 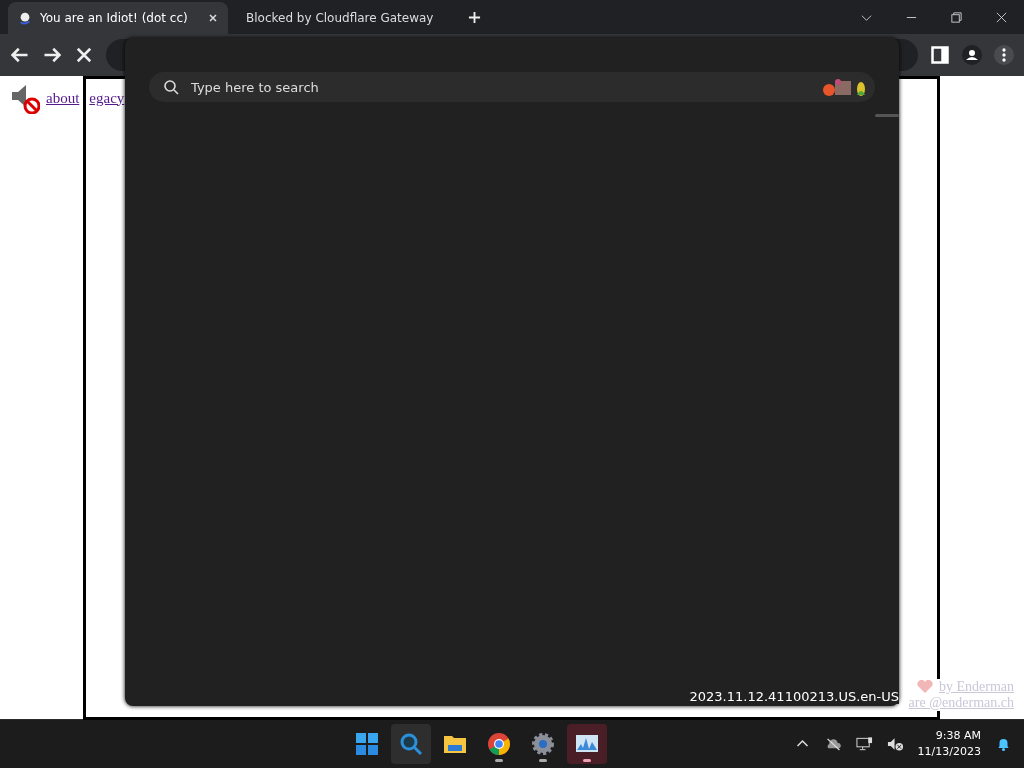 I want to click on windows-logo-icon, so click(x=366, y=744).